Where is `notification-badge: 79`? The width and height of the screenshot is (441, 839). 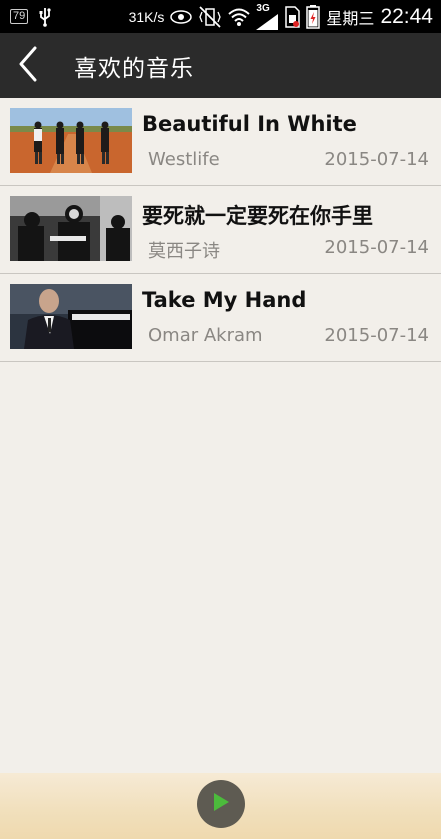 notification-badge: 79 is located at coordinates (19, 16).